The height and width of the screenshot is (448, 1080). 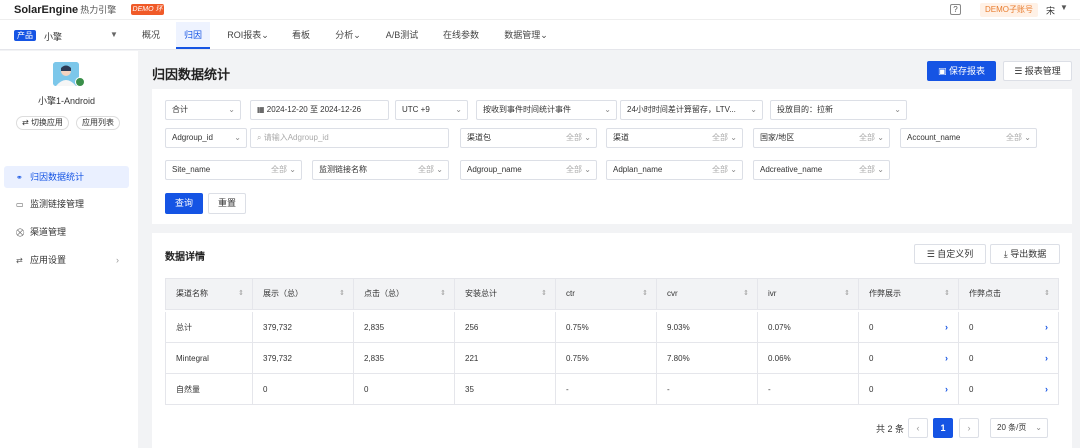 What do you see at coordinates (42, 123) in the screenshot?
I see `switch-app-button: ⇄ 切换应用` at bounding box center [42, 123].